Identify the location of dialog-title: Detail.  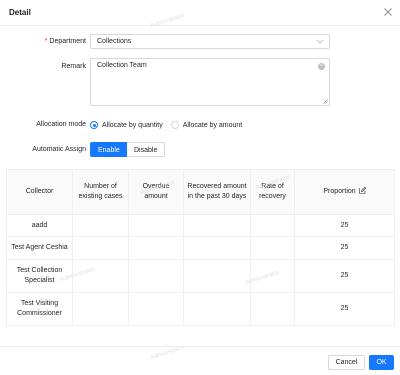
(20, 12).